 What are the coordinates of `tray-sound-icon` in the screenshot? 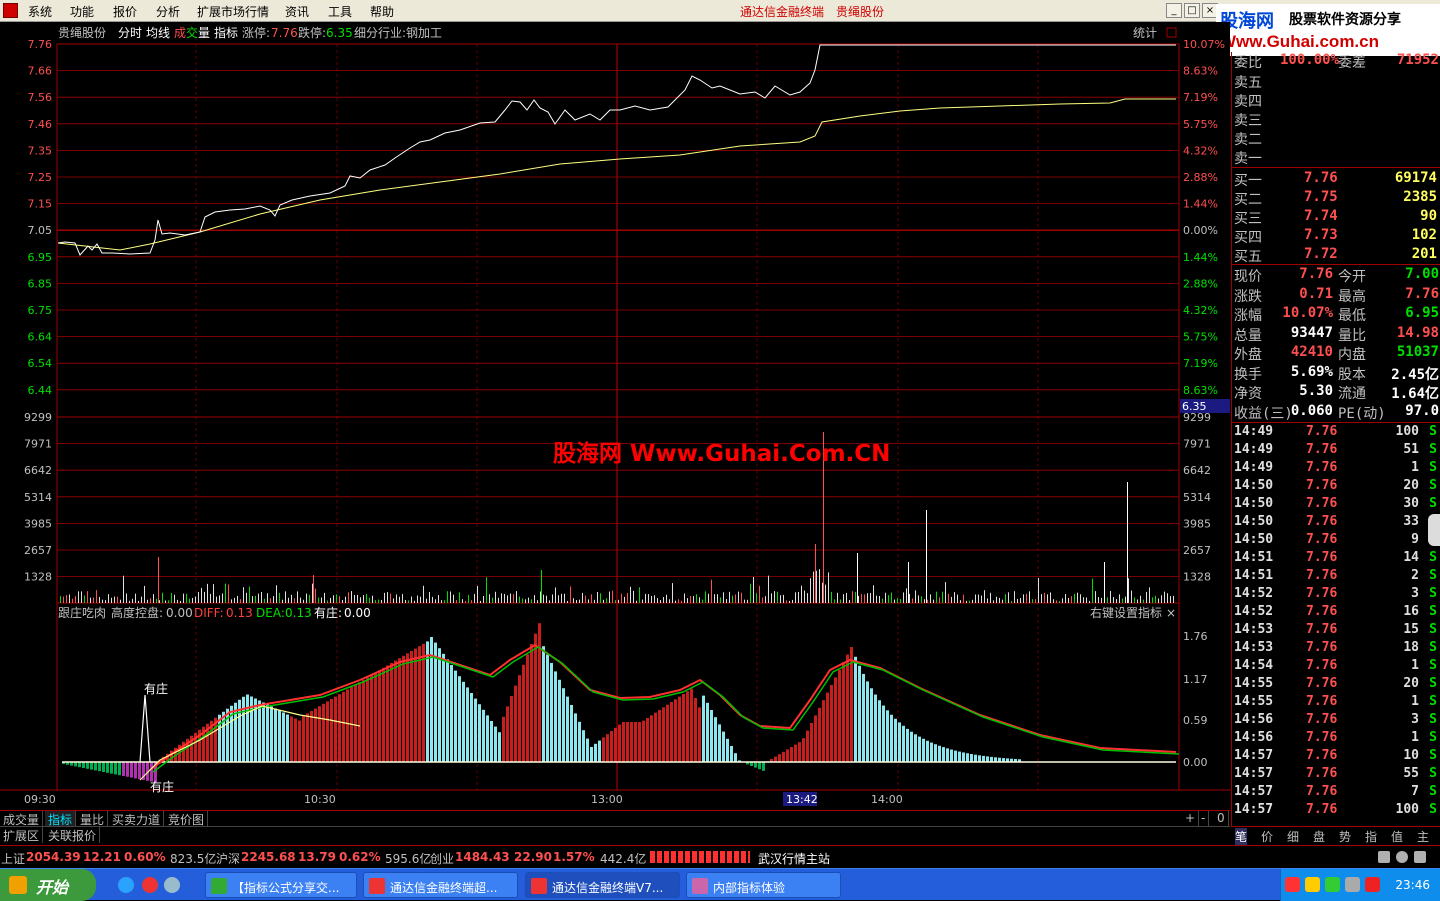 It's located at (1352, 884).